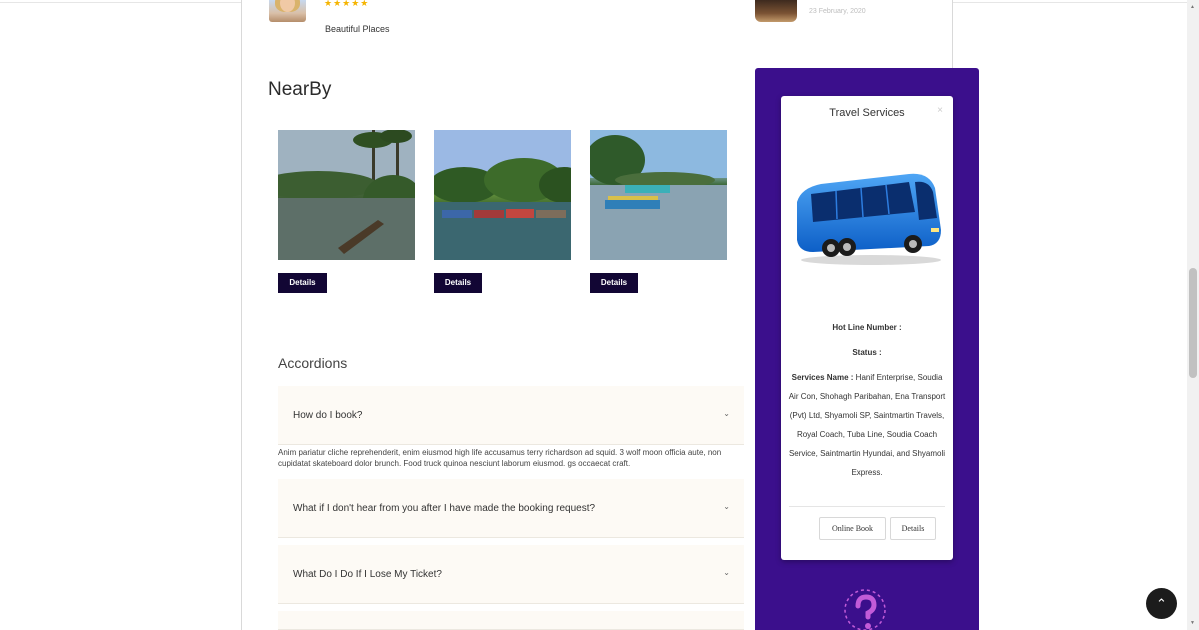 This screenshot has width=1199, height=630. What do you see at coordinates (367, 574) in the screenshot?
I see `accordion-question: What Do I Do If I Lose My Ticket?` at bounding box center [367, 574].